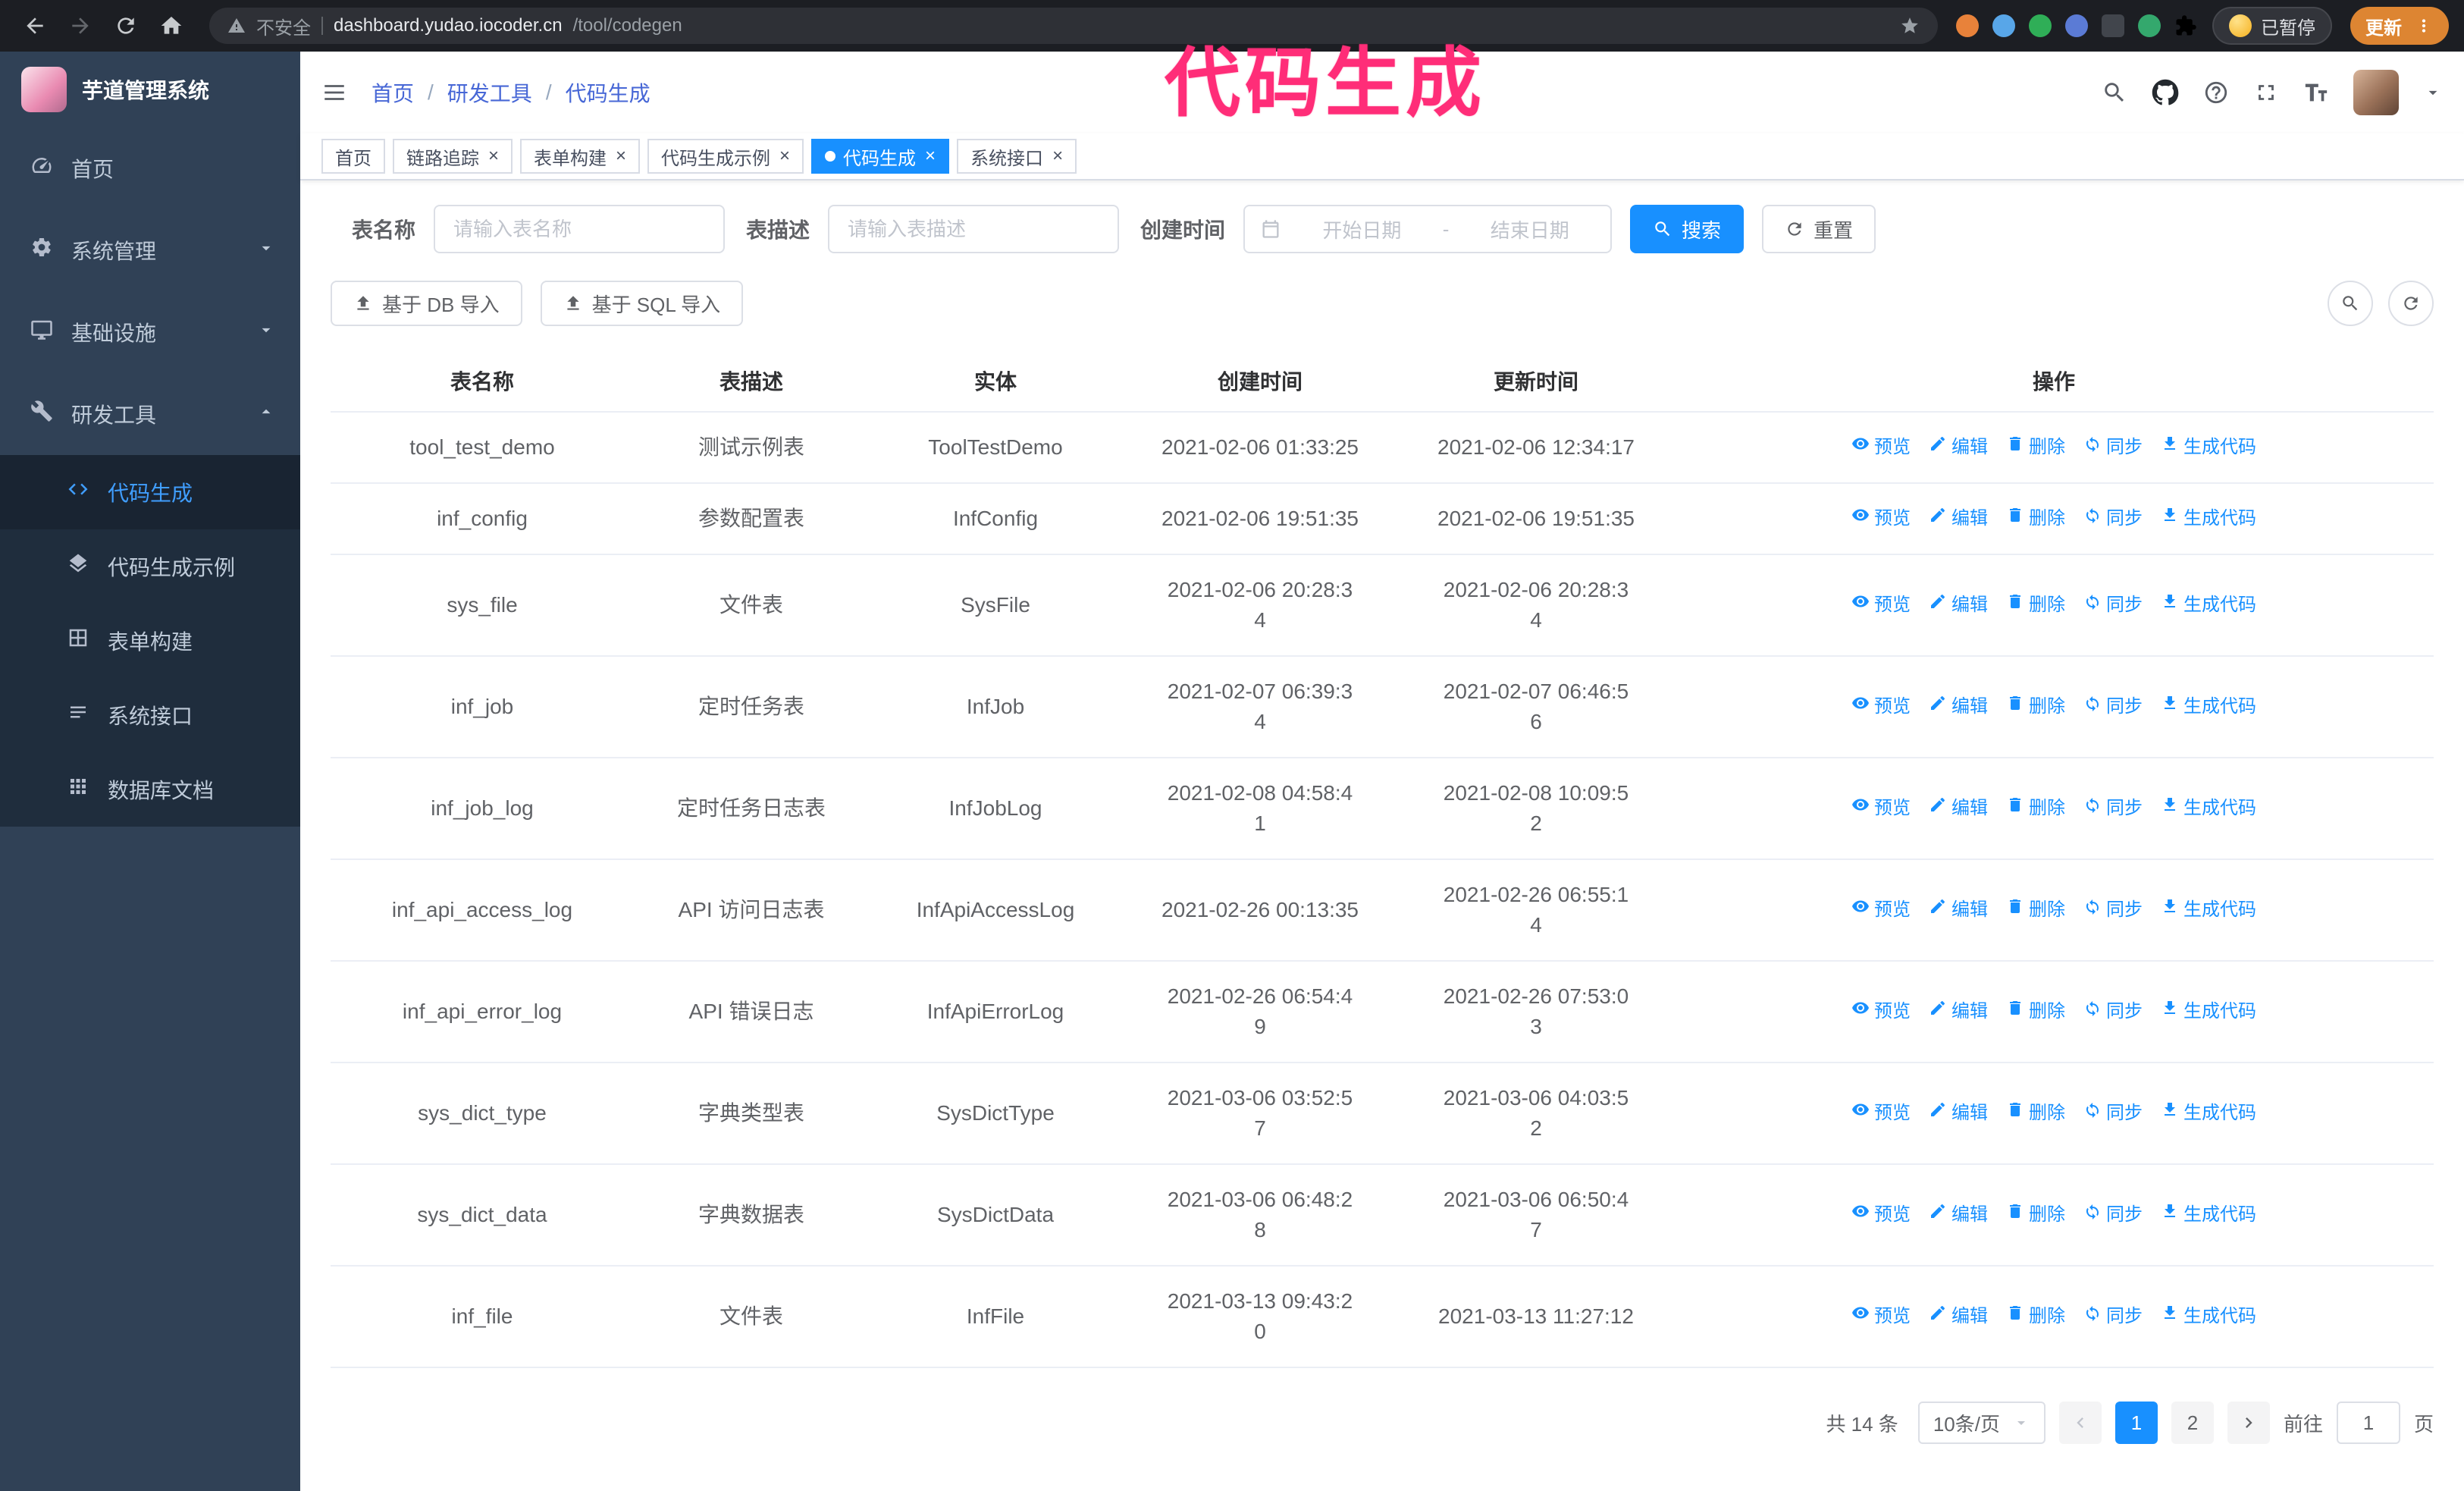 The height and width of the screenshot is (1491, 2464). What do you see at coordinates (2266, 92) in the screenshot?
I see `fullscreen-icon` at bounding box center [2266, 92].